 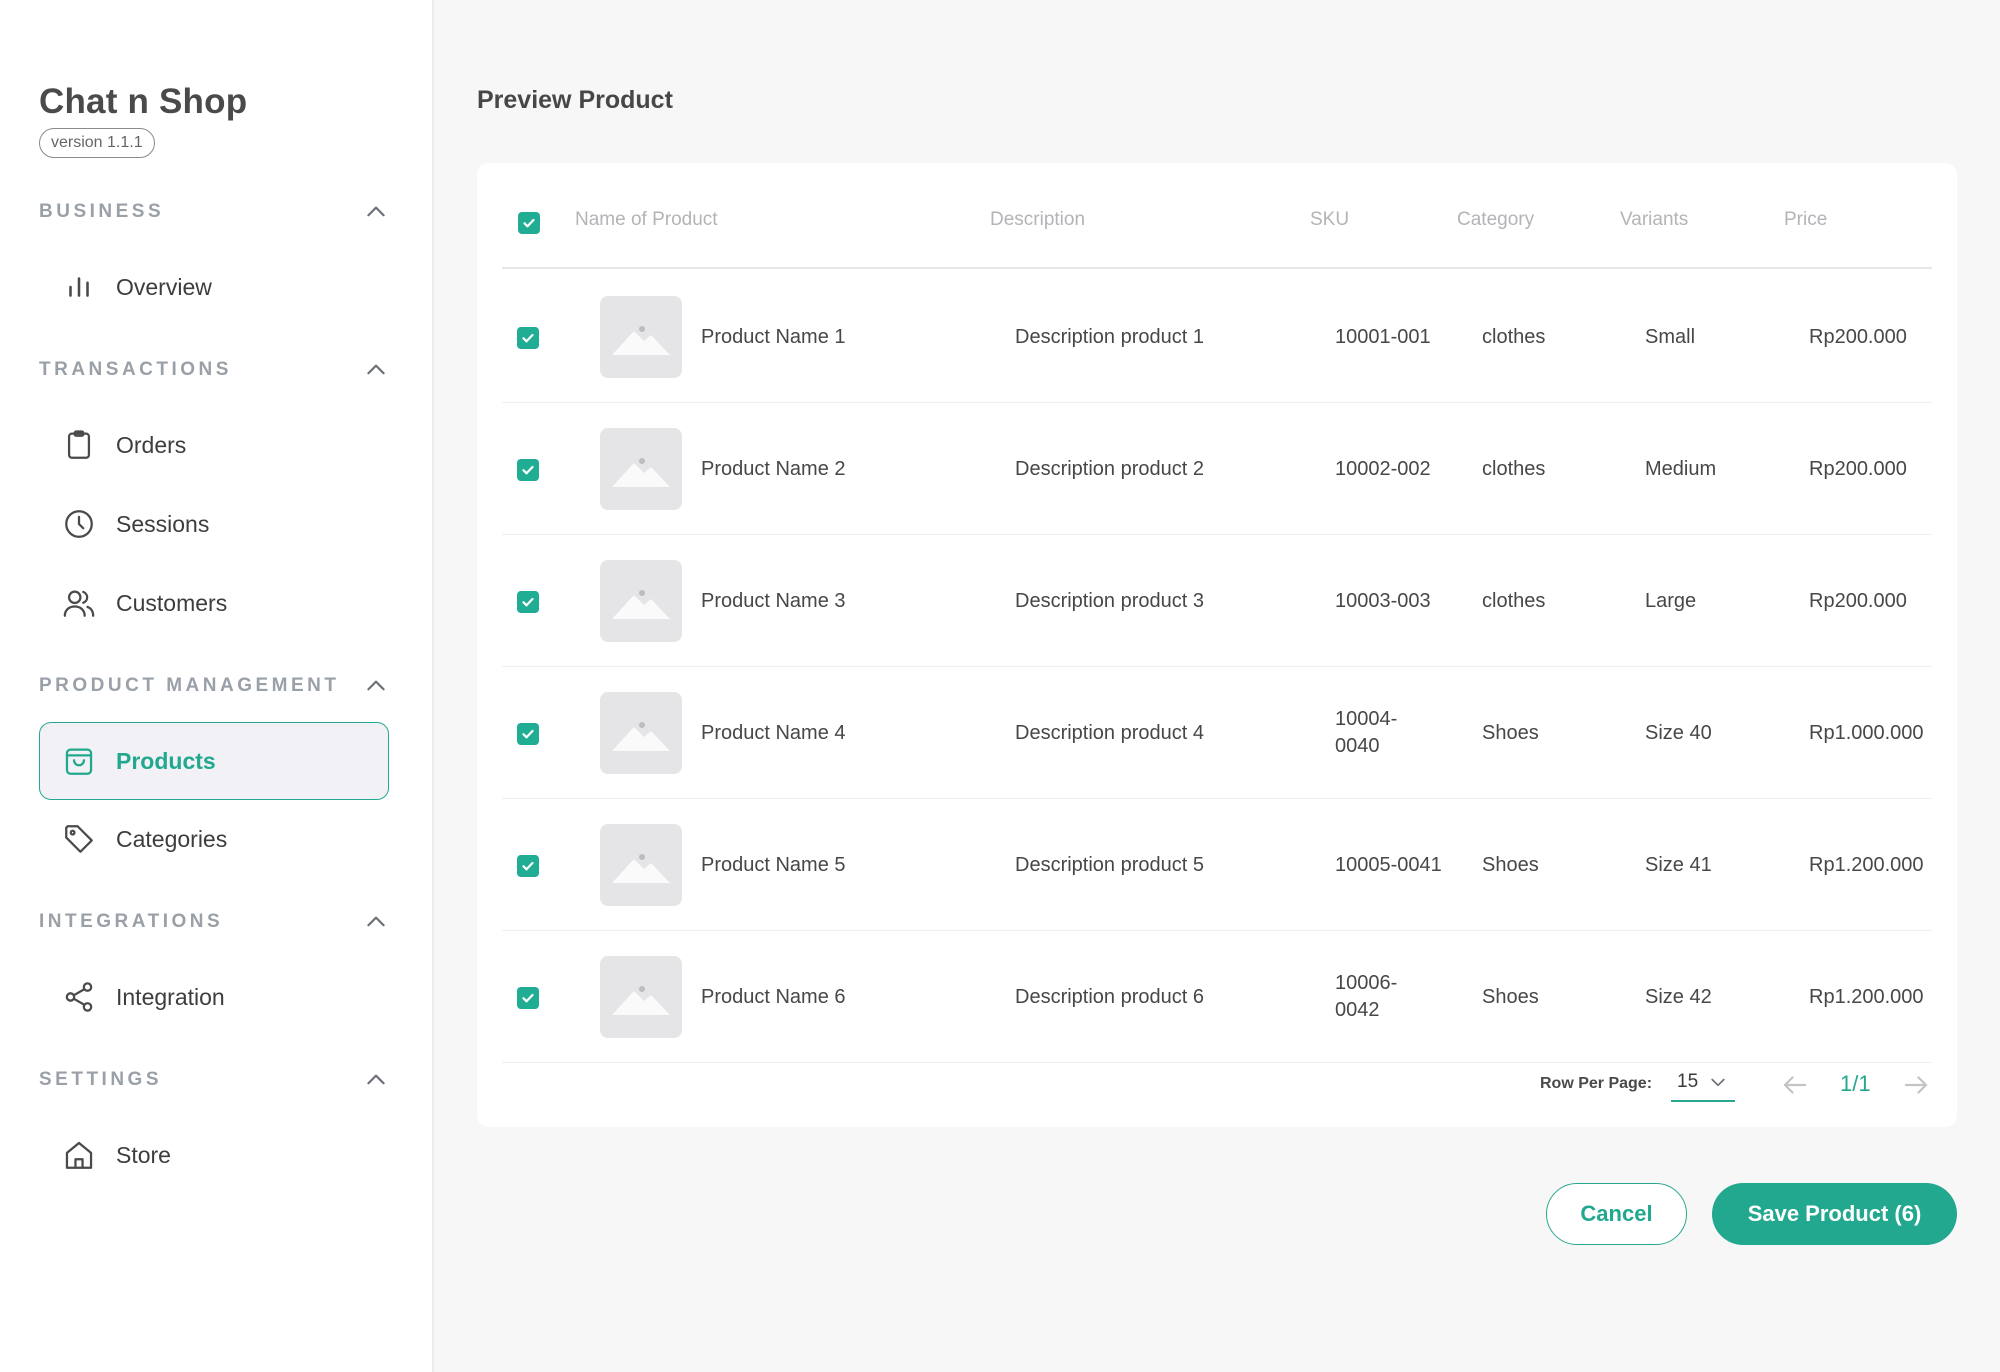 I want to click on product-sku: 10003-003, so click(x=1383, y=600).